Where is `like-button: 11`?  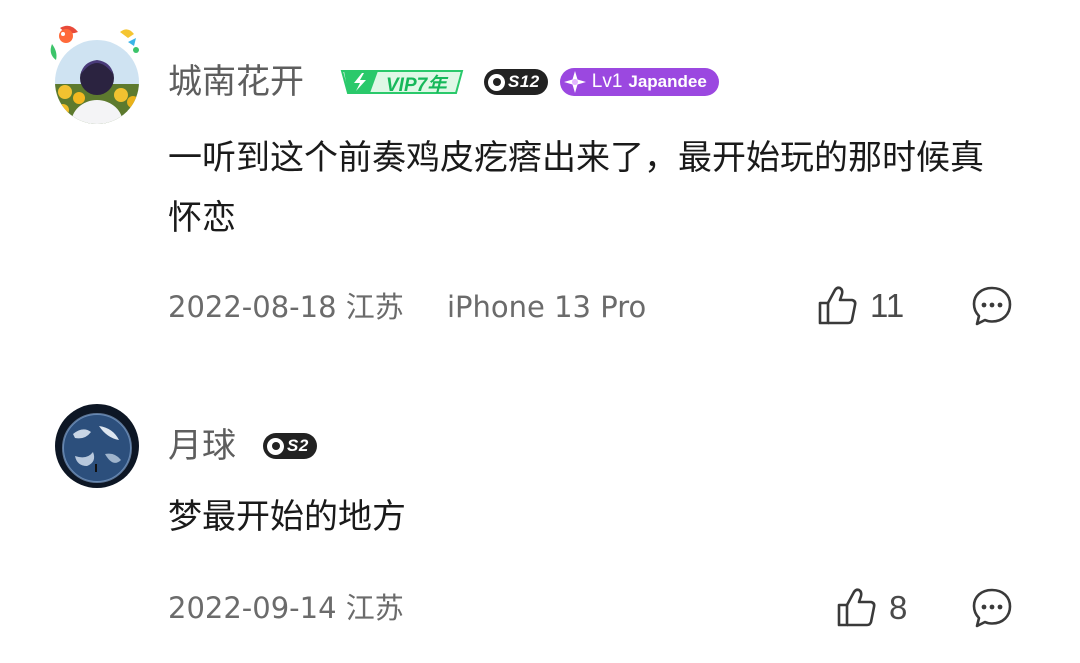 like-button: 11 is located at coordinates (860, 306).